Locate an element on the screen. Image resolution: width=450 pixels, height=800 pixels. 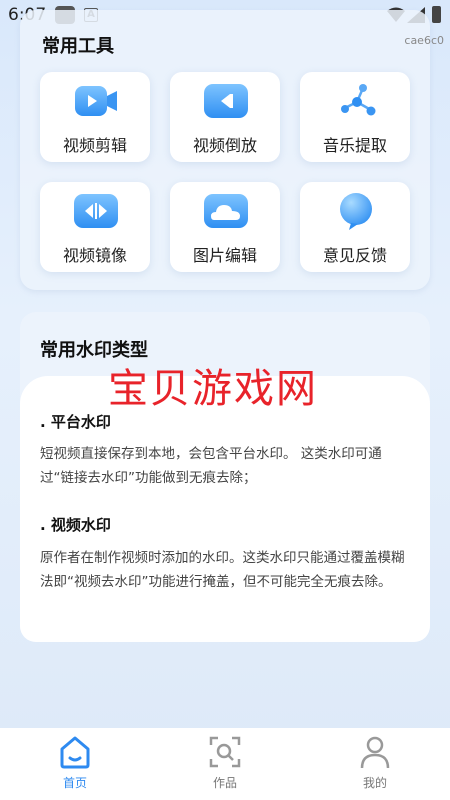
nav-home: 首页 is located at coordinates (75, 764).